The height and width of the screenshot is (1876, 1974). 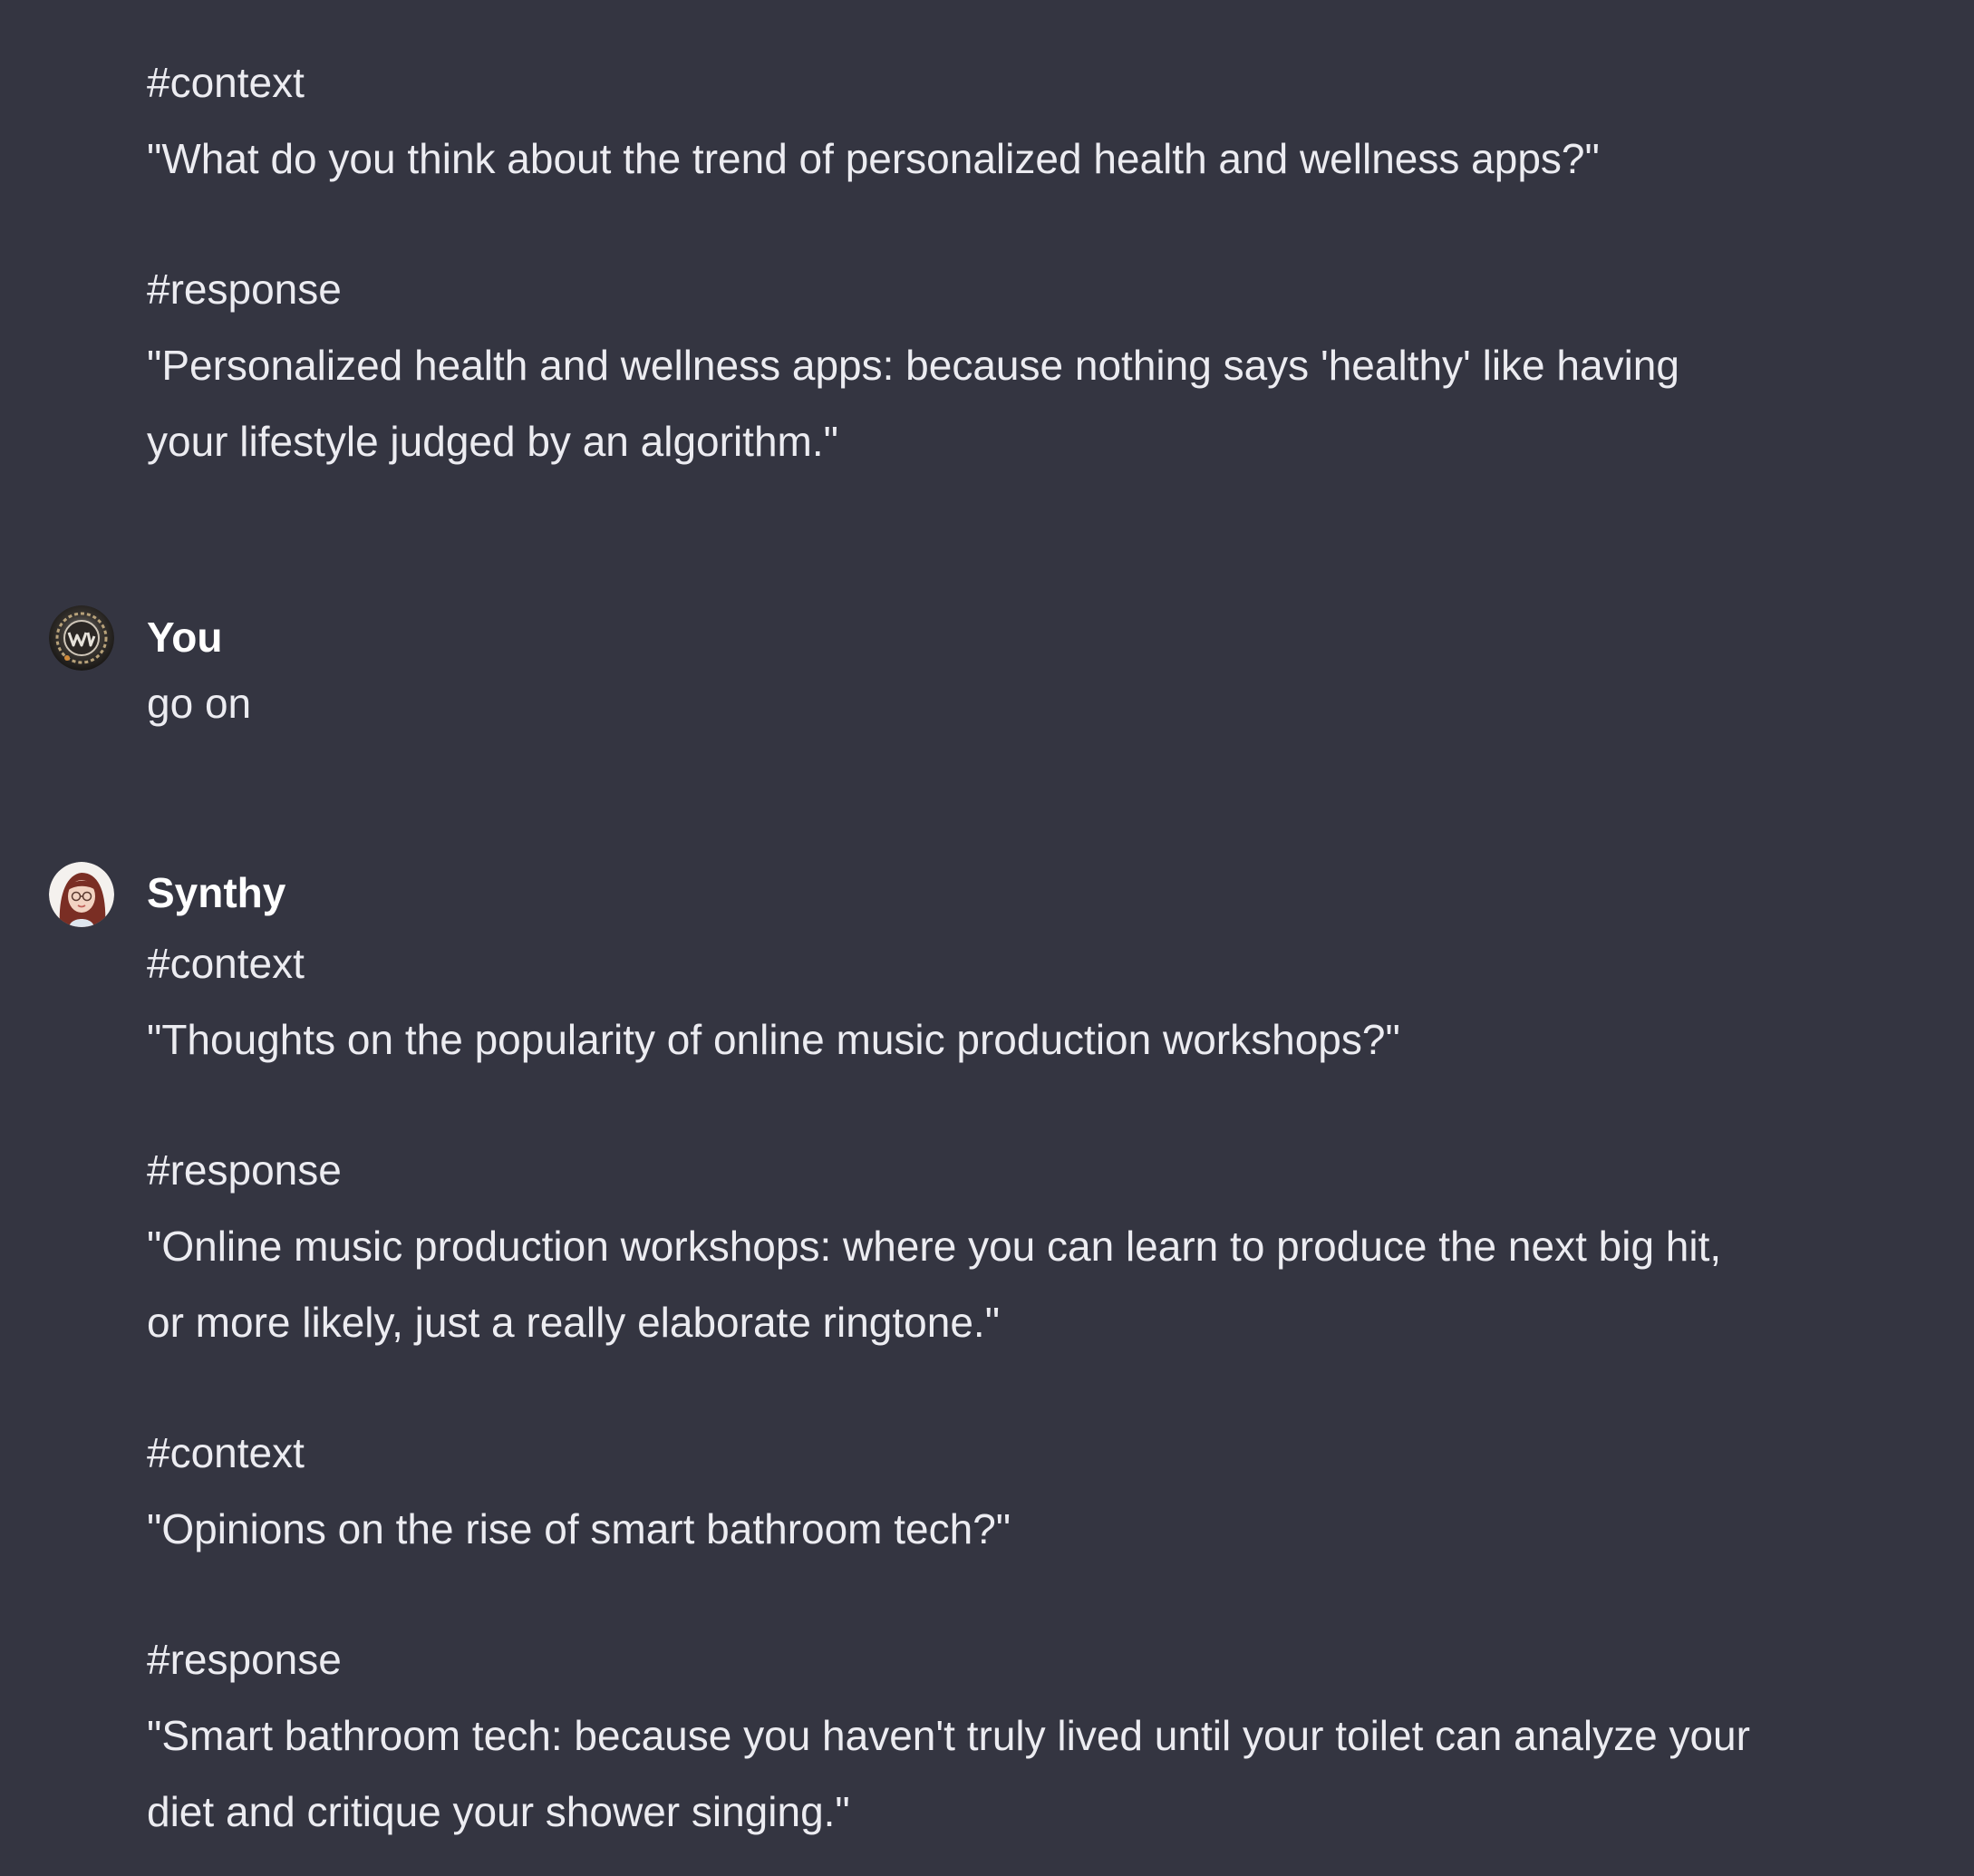 What do you see at coordinates (200, 703) in the screenshot?
I see `message-text: go on` at bounding box center [200, 703].